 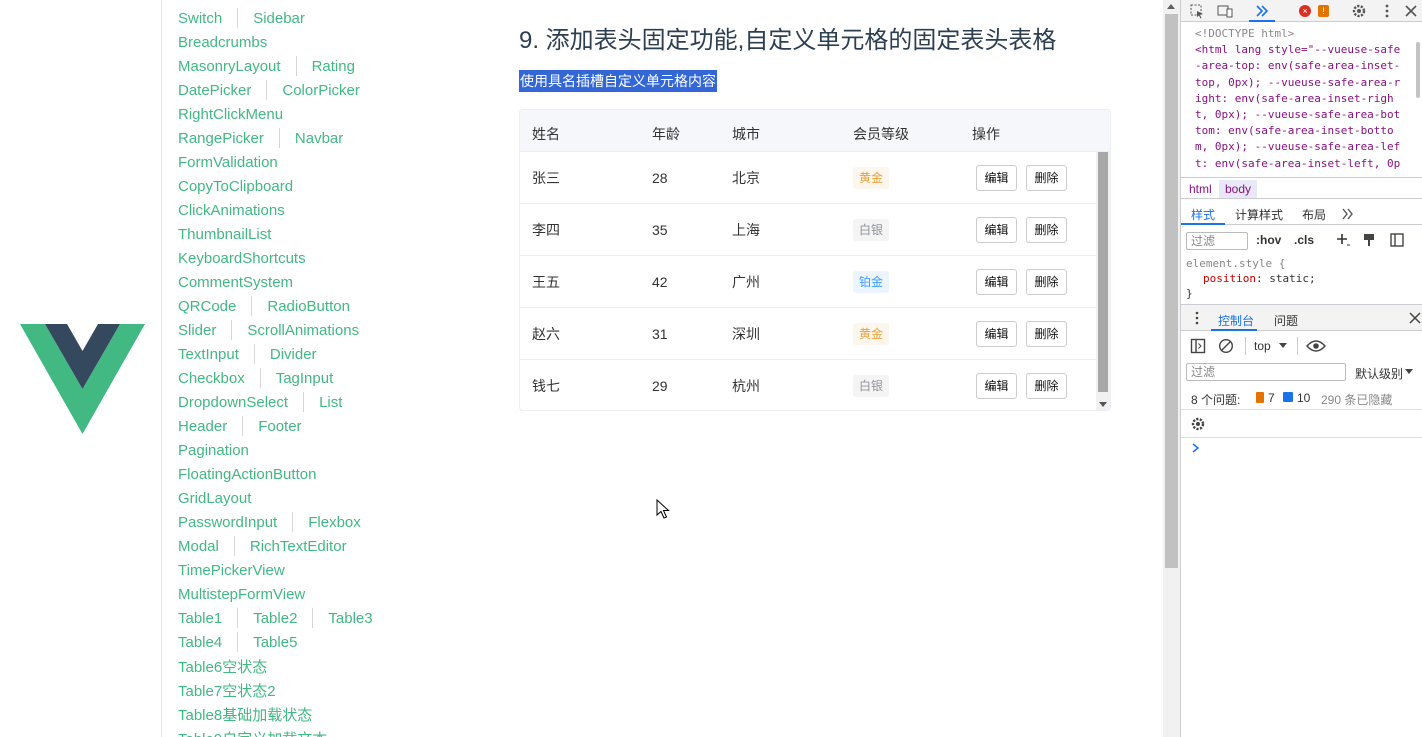 I want to click on nav-link: Pagination, so click(x=213, y=450).